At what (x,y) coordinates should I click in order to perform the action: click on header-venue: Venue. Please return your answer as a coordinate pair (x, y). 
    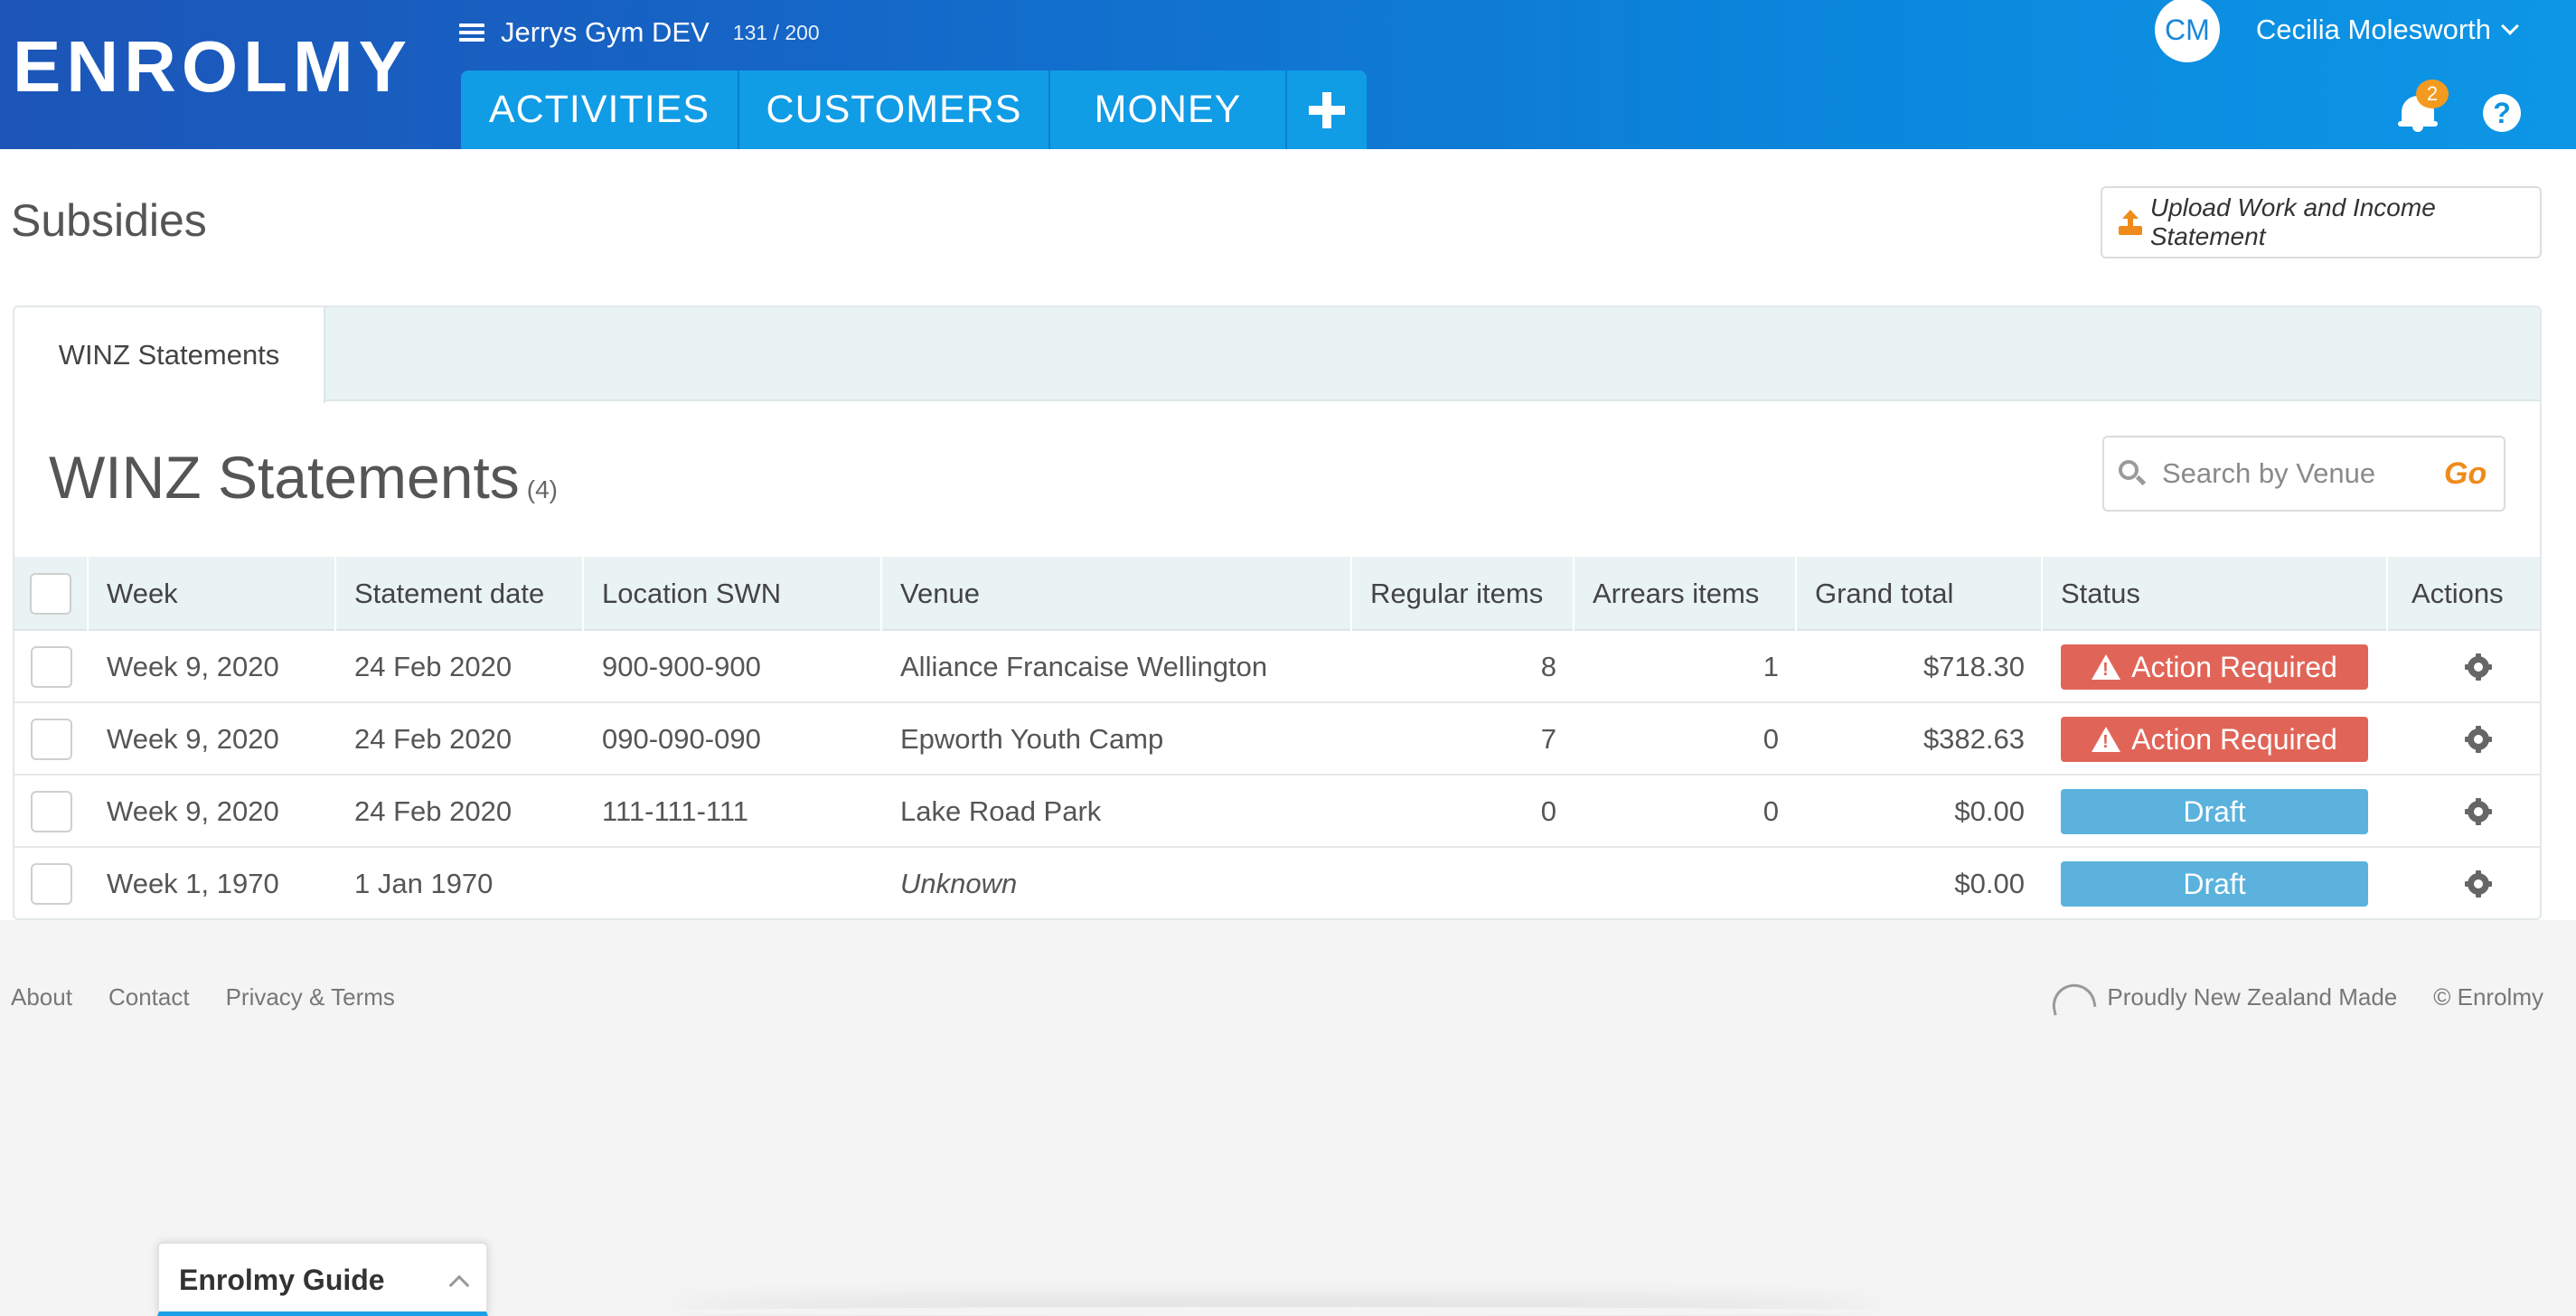
    Looking at the image, I should click on (1117, 594).